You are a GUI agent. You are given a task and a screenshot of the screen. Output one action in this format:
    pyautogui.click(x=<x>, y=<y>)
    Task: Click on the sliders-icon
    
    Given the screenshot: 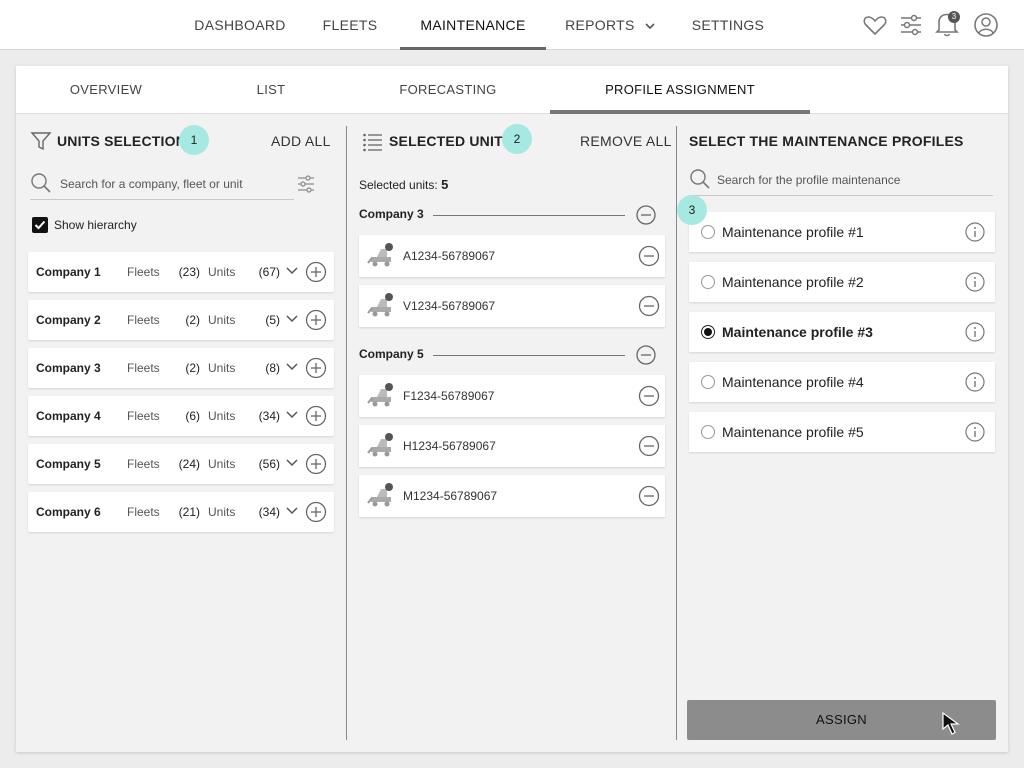 What is the action you would take?
    pyautogui.click(x=911, y=25)
    